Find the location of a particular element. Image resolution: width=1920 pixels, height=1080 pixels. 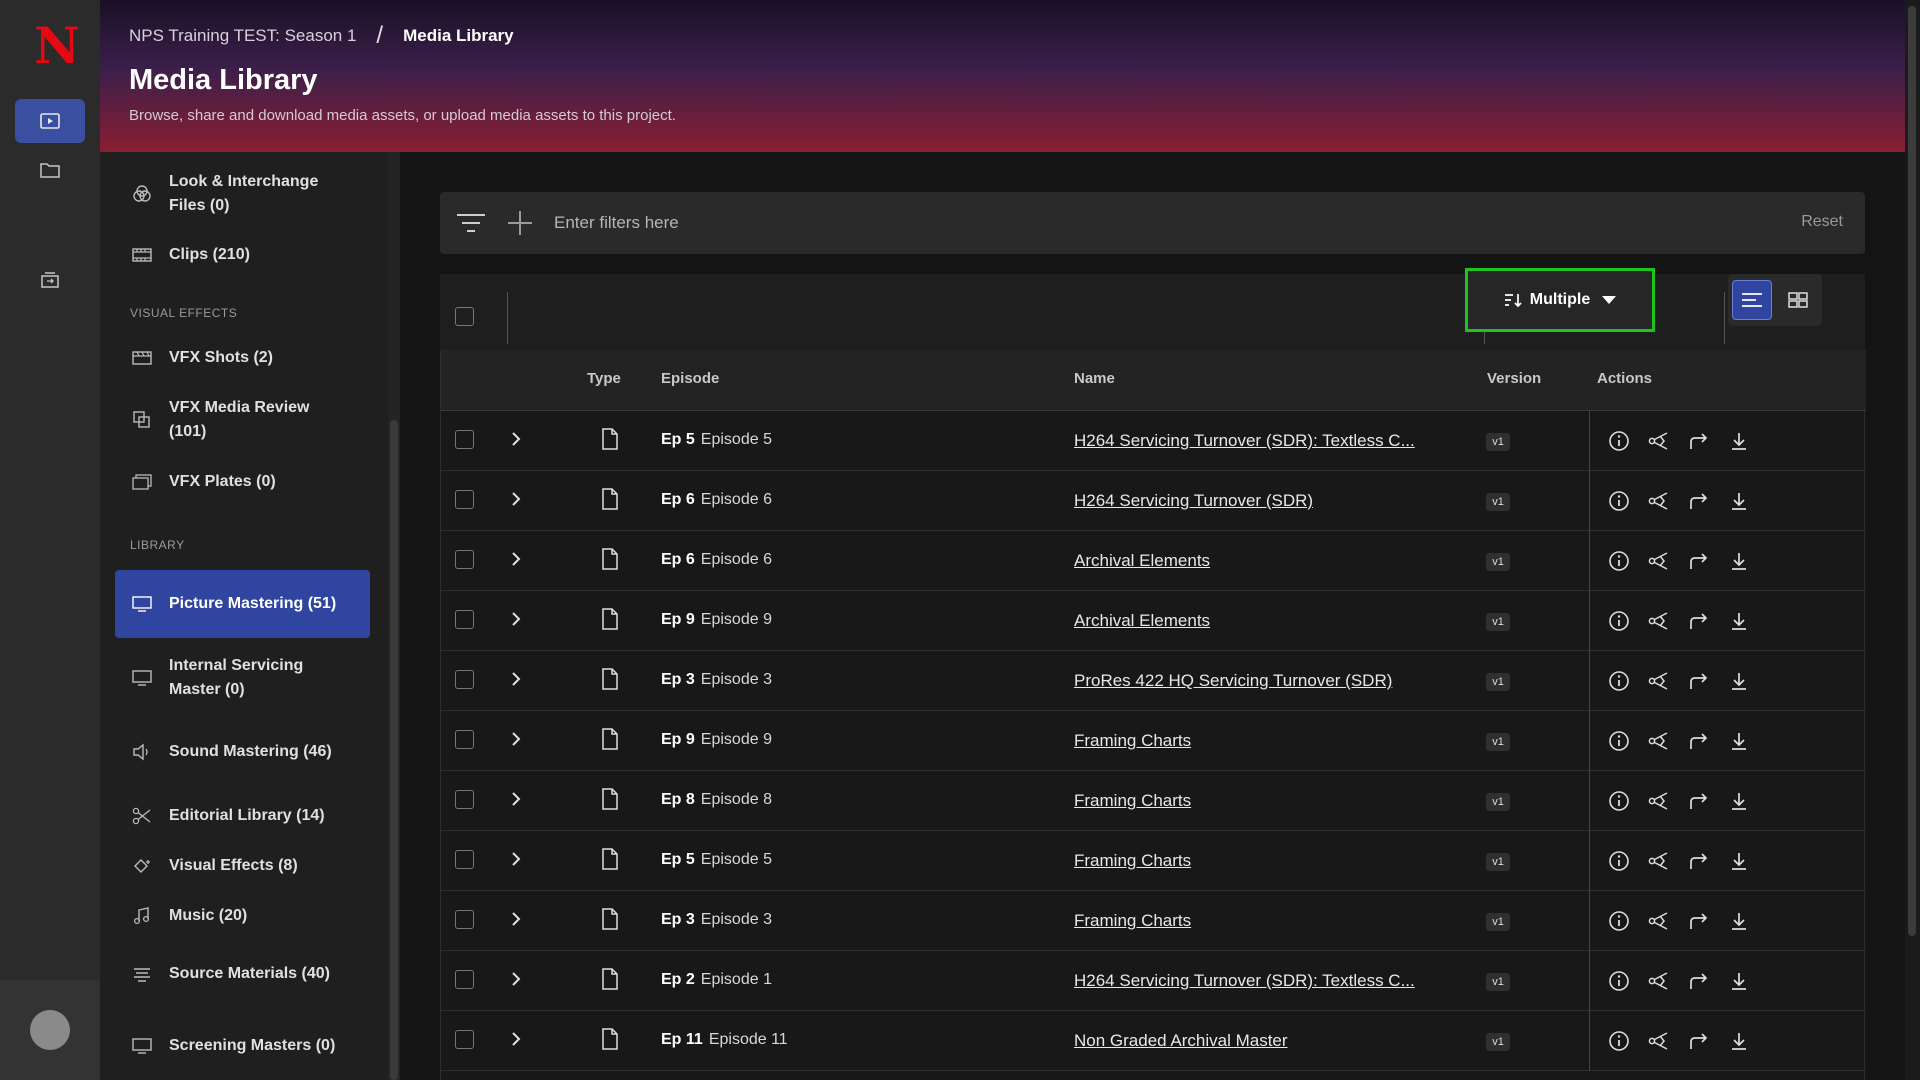

sidebar-item-clips: Clips (210) is located at coordinates (242, 255).